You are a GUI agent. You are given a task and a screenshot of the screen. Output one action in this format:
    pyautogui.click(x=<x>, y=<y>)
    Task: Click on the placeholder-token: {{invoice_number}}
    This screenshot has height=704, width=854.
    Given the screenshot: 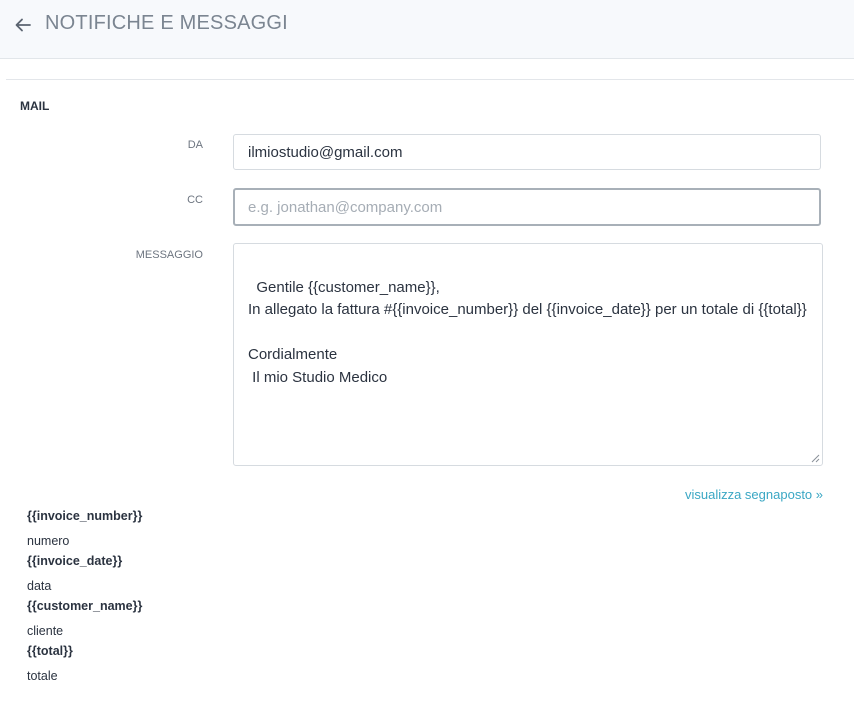 What is the action you would take?
    pyautogui.click(x=85, y=516)
    